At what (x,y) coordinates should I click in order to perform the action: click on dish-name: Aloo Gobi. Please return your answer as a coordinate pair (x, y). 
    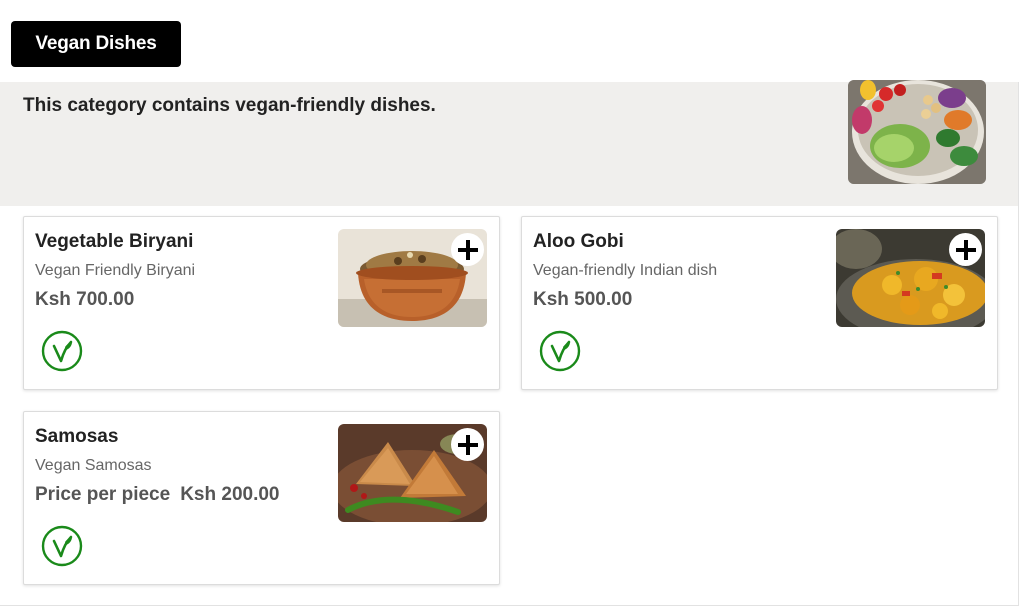
    Looking at the image, I should click on (578, 241).